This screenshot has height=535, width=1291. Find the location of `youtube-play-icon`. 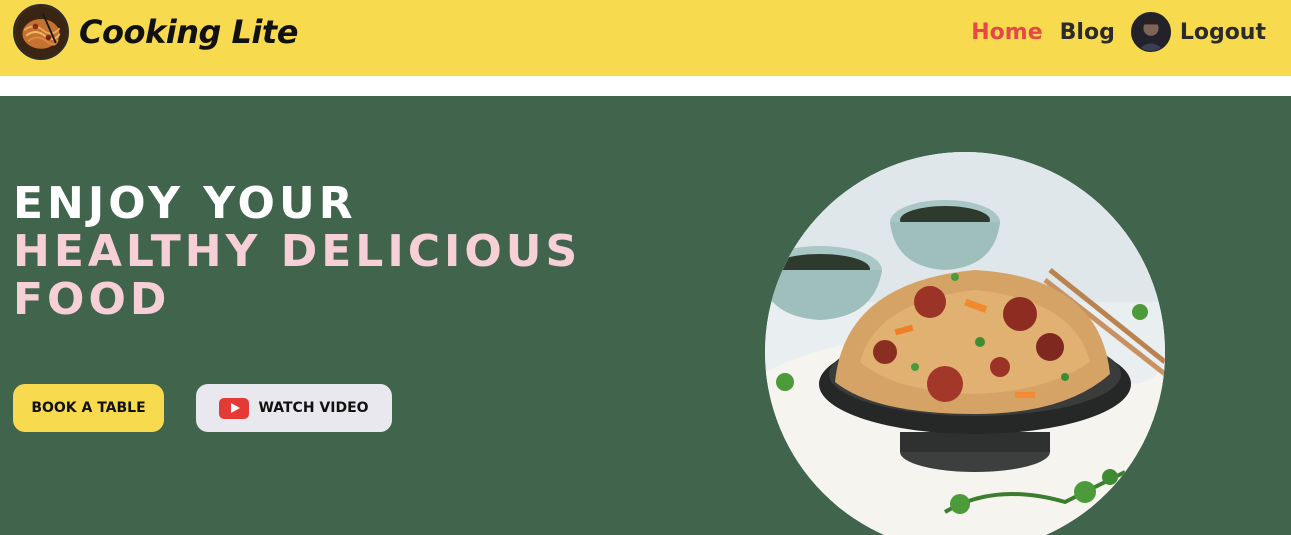

youtube-play-icon is located at coordinates (234, 408).